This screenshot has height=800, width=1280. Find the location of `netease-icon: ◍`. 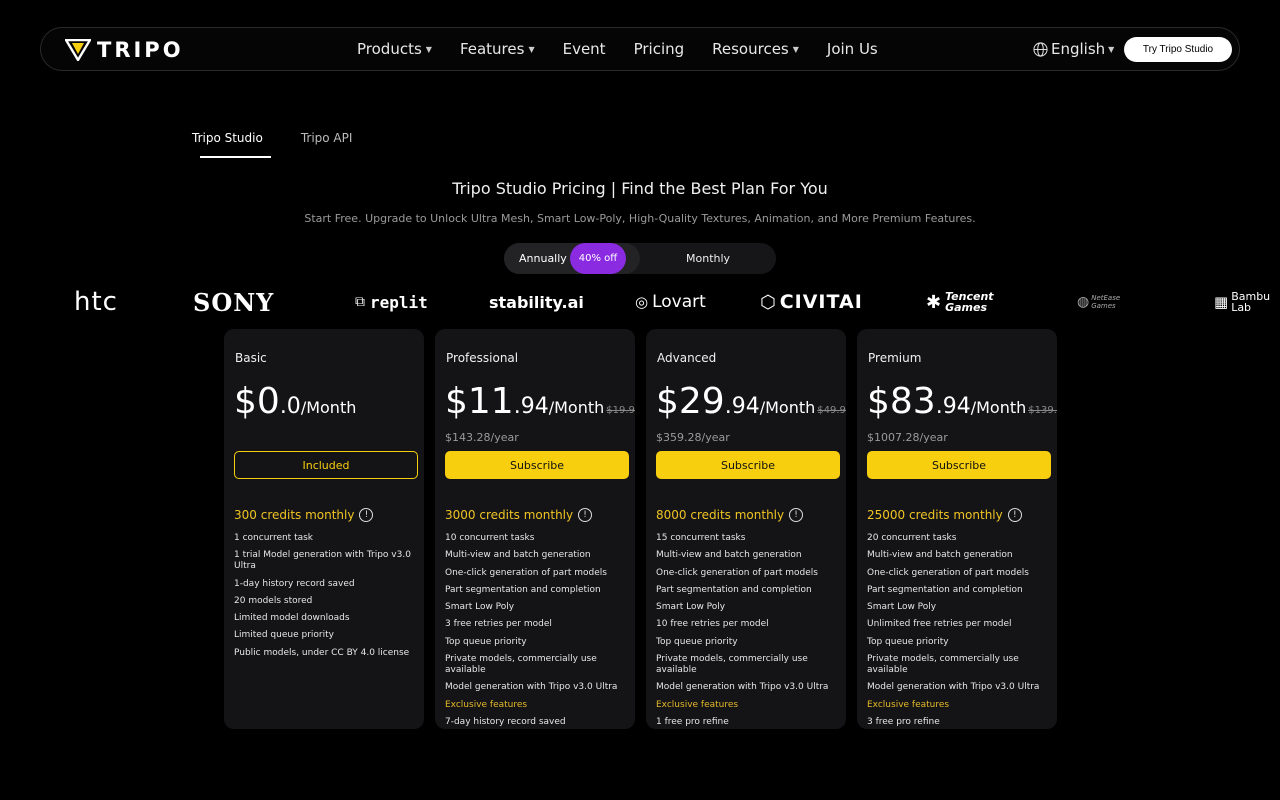

netease-icon: ◍ is located at coordinates (1083, 302).